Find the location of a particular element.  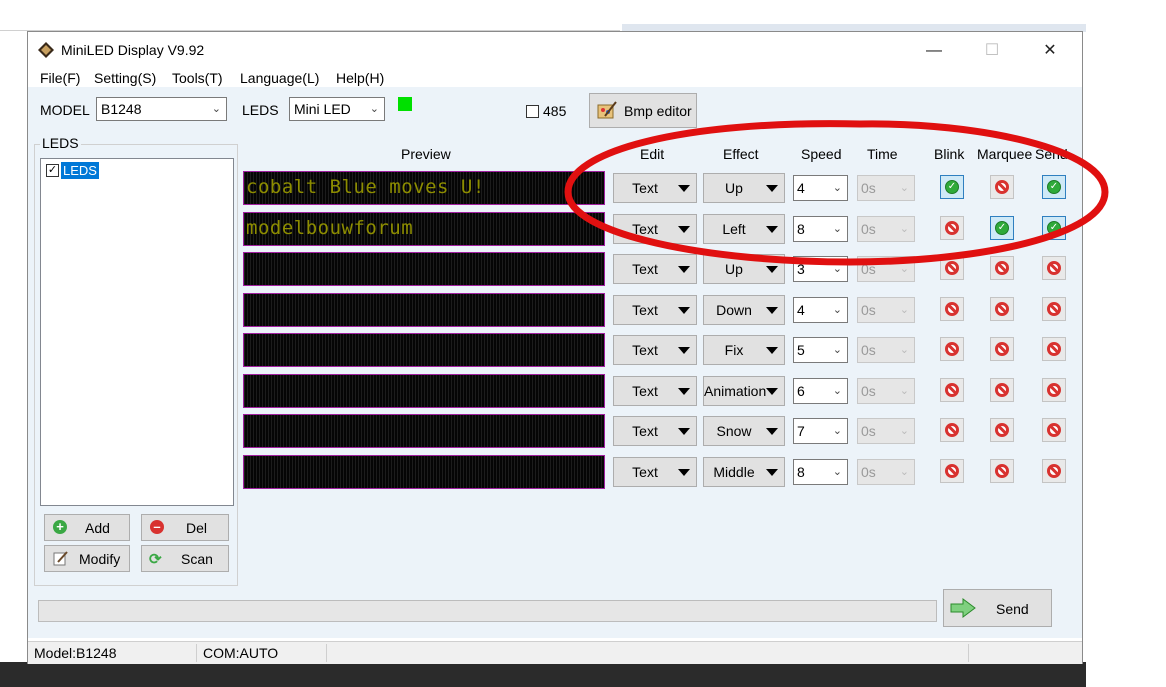

modify-button: Modify is located at coordinates (87, 558).